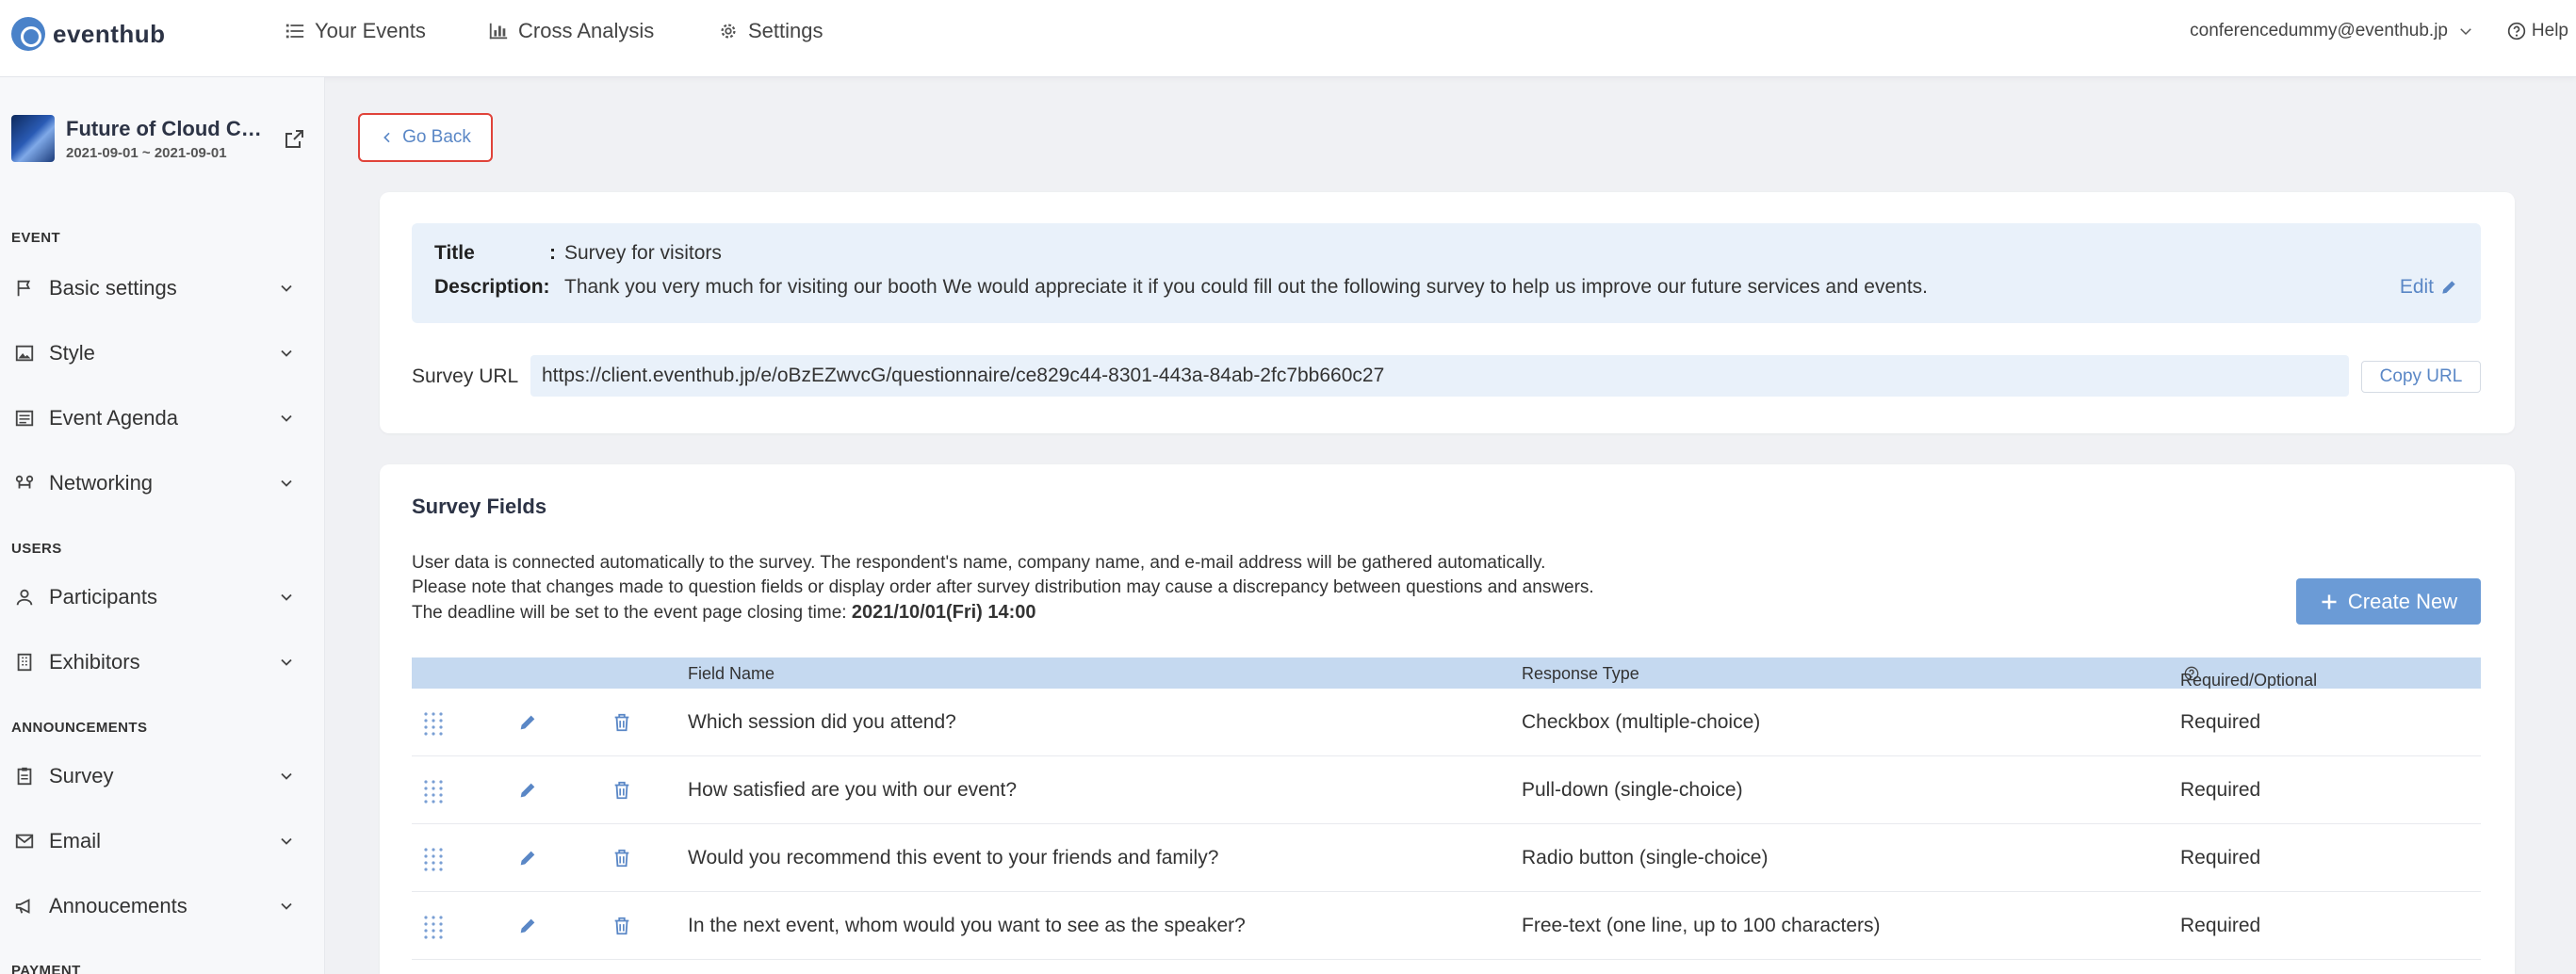  Describe the element at coordinates (24, 776) in the screenshot. I see `clipboard-icon` at that location.